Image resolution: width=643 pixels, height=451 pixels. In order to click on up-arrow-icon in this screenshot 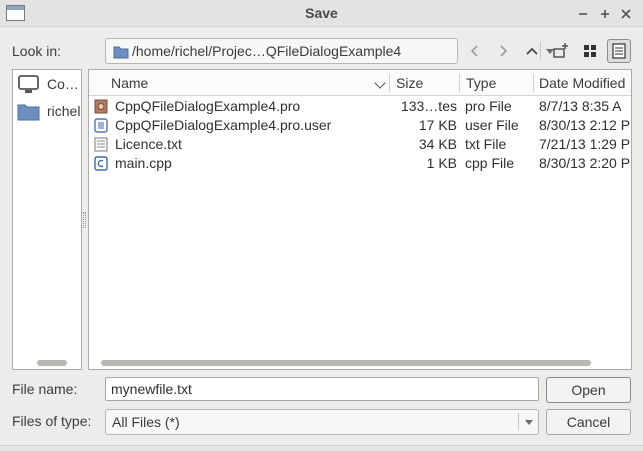, I will do `click(532, 51)`.